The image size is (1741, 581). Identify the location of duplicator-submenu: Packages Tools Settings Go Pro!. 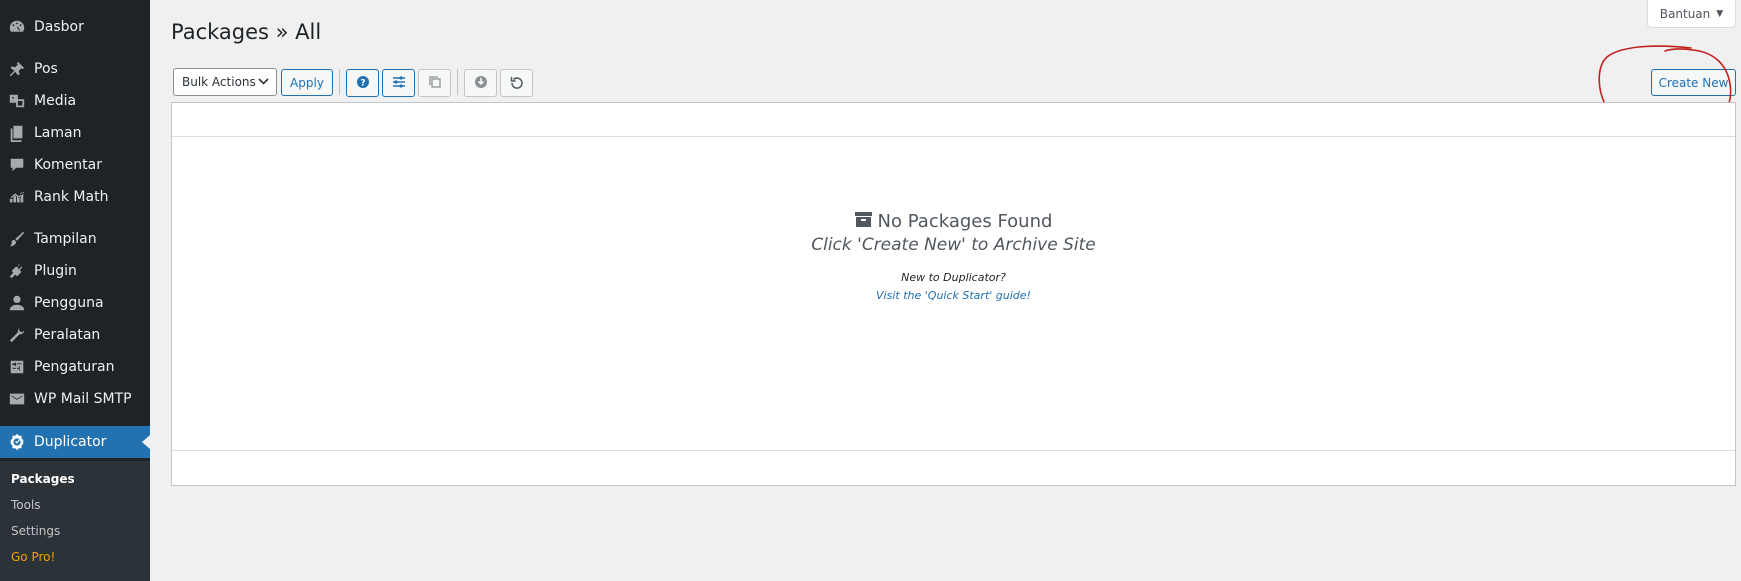
(75, 521).